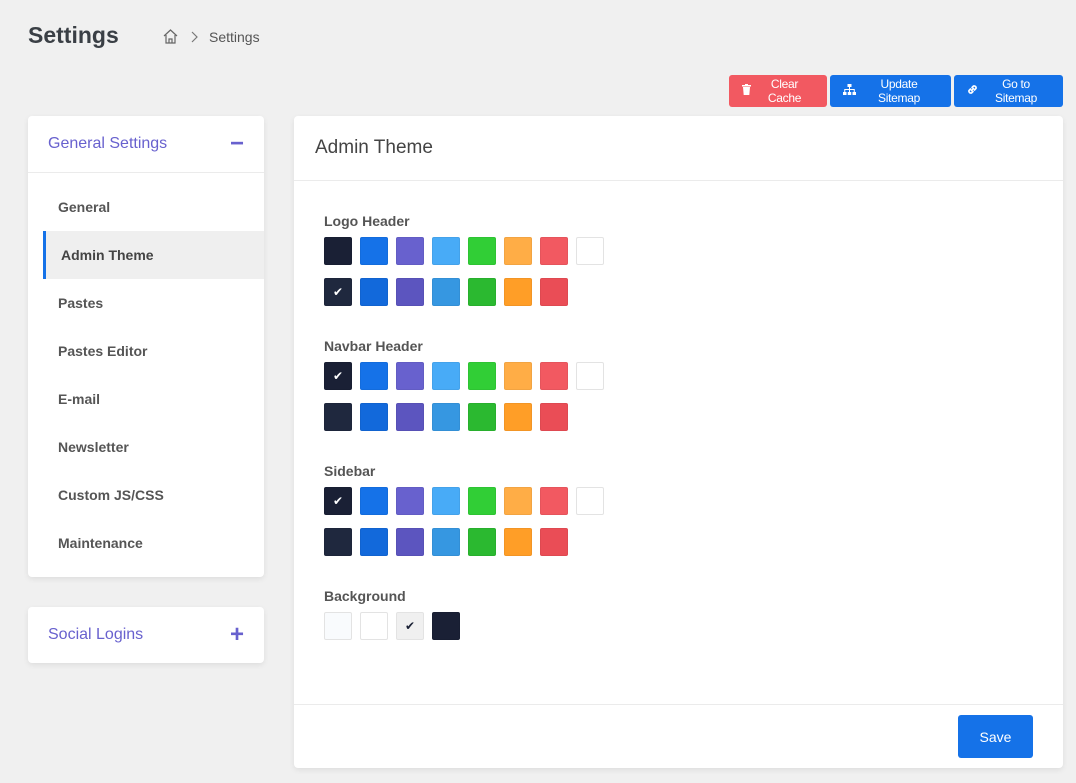 The image size is (1076, 783). I want to click on social-logins-panel: Social Logins +, so click(146, 635).